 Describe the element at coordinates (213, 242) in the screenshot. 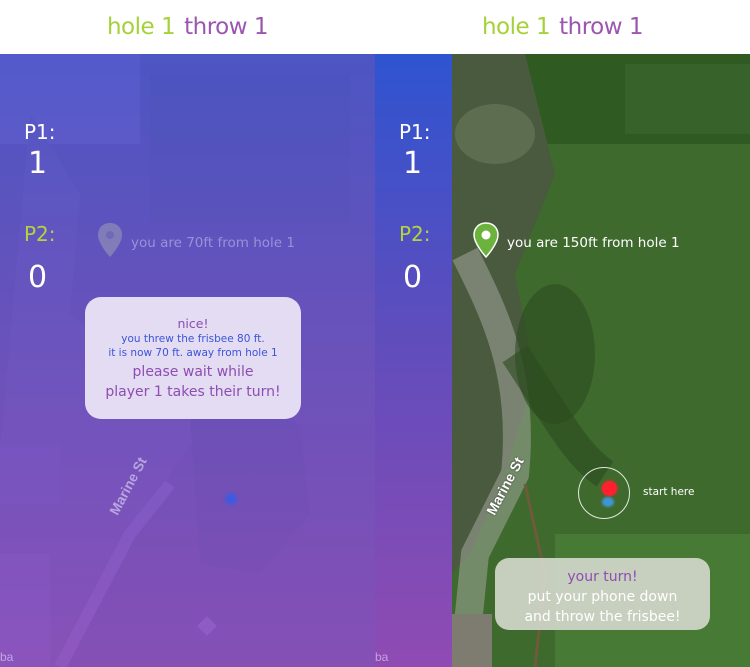

I see `distance-text: you are 70ft from hole 1` at that location.